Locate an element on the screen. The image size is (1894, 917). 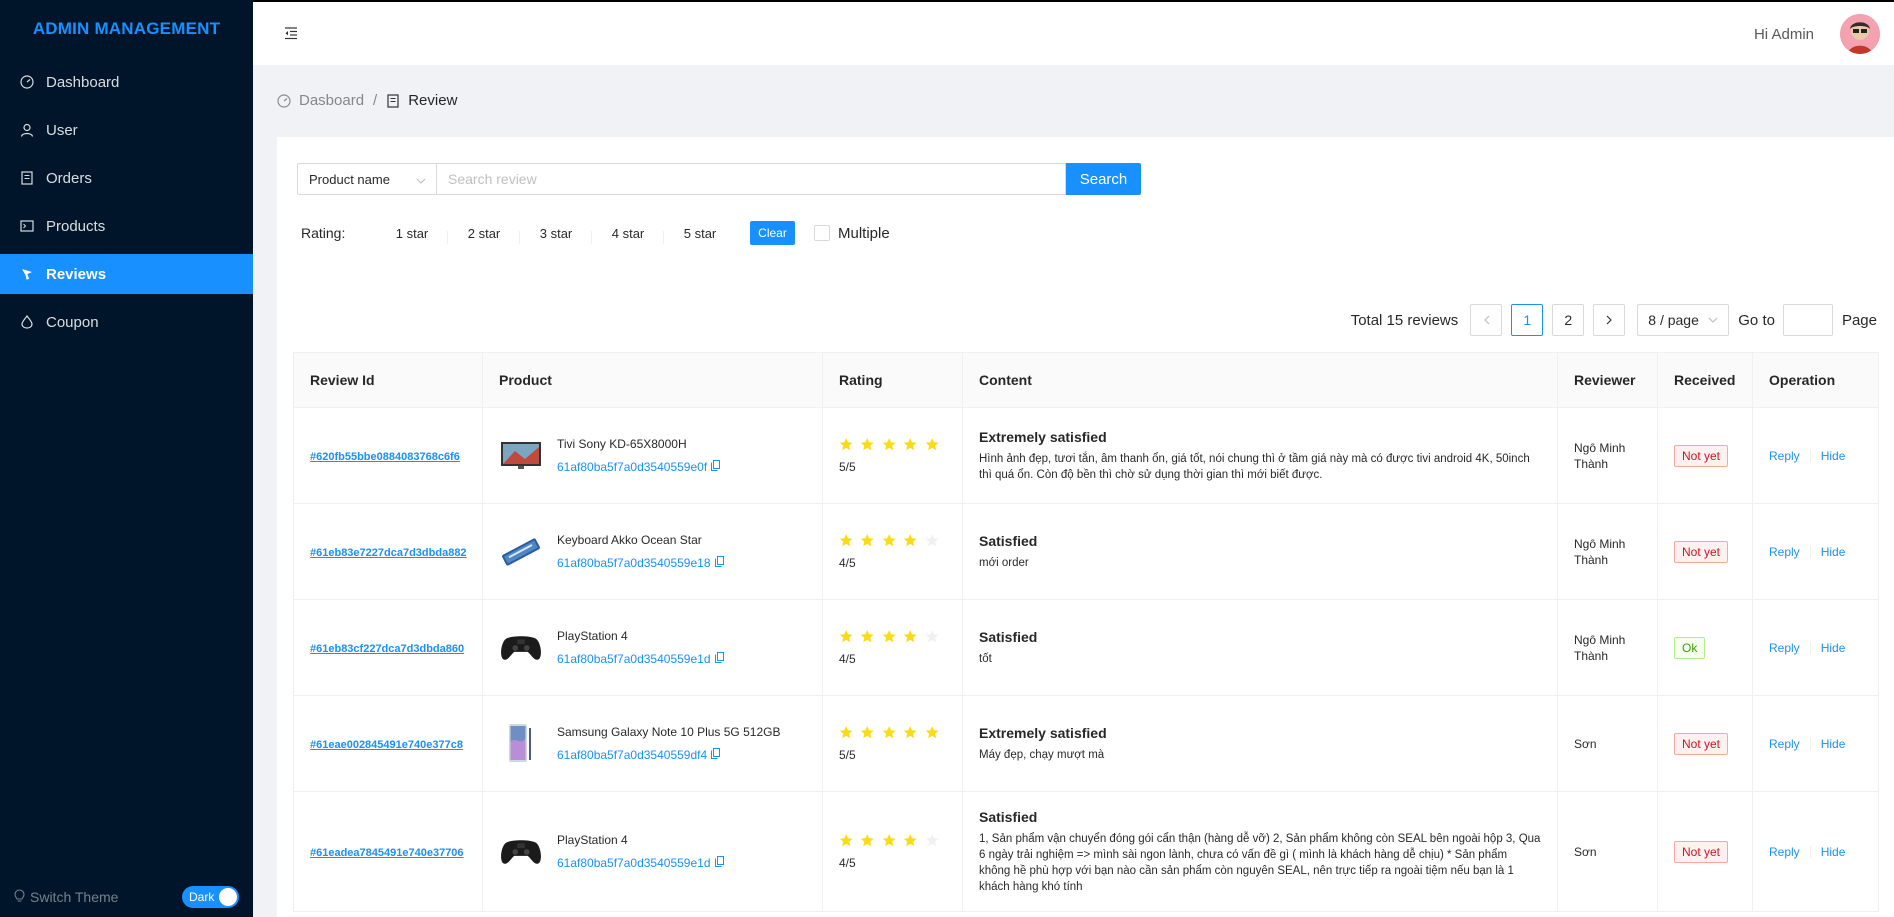
next-page-button is located at coordinates (1609, 320).